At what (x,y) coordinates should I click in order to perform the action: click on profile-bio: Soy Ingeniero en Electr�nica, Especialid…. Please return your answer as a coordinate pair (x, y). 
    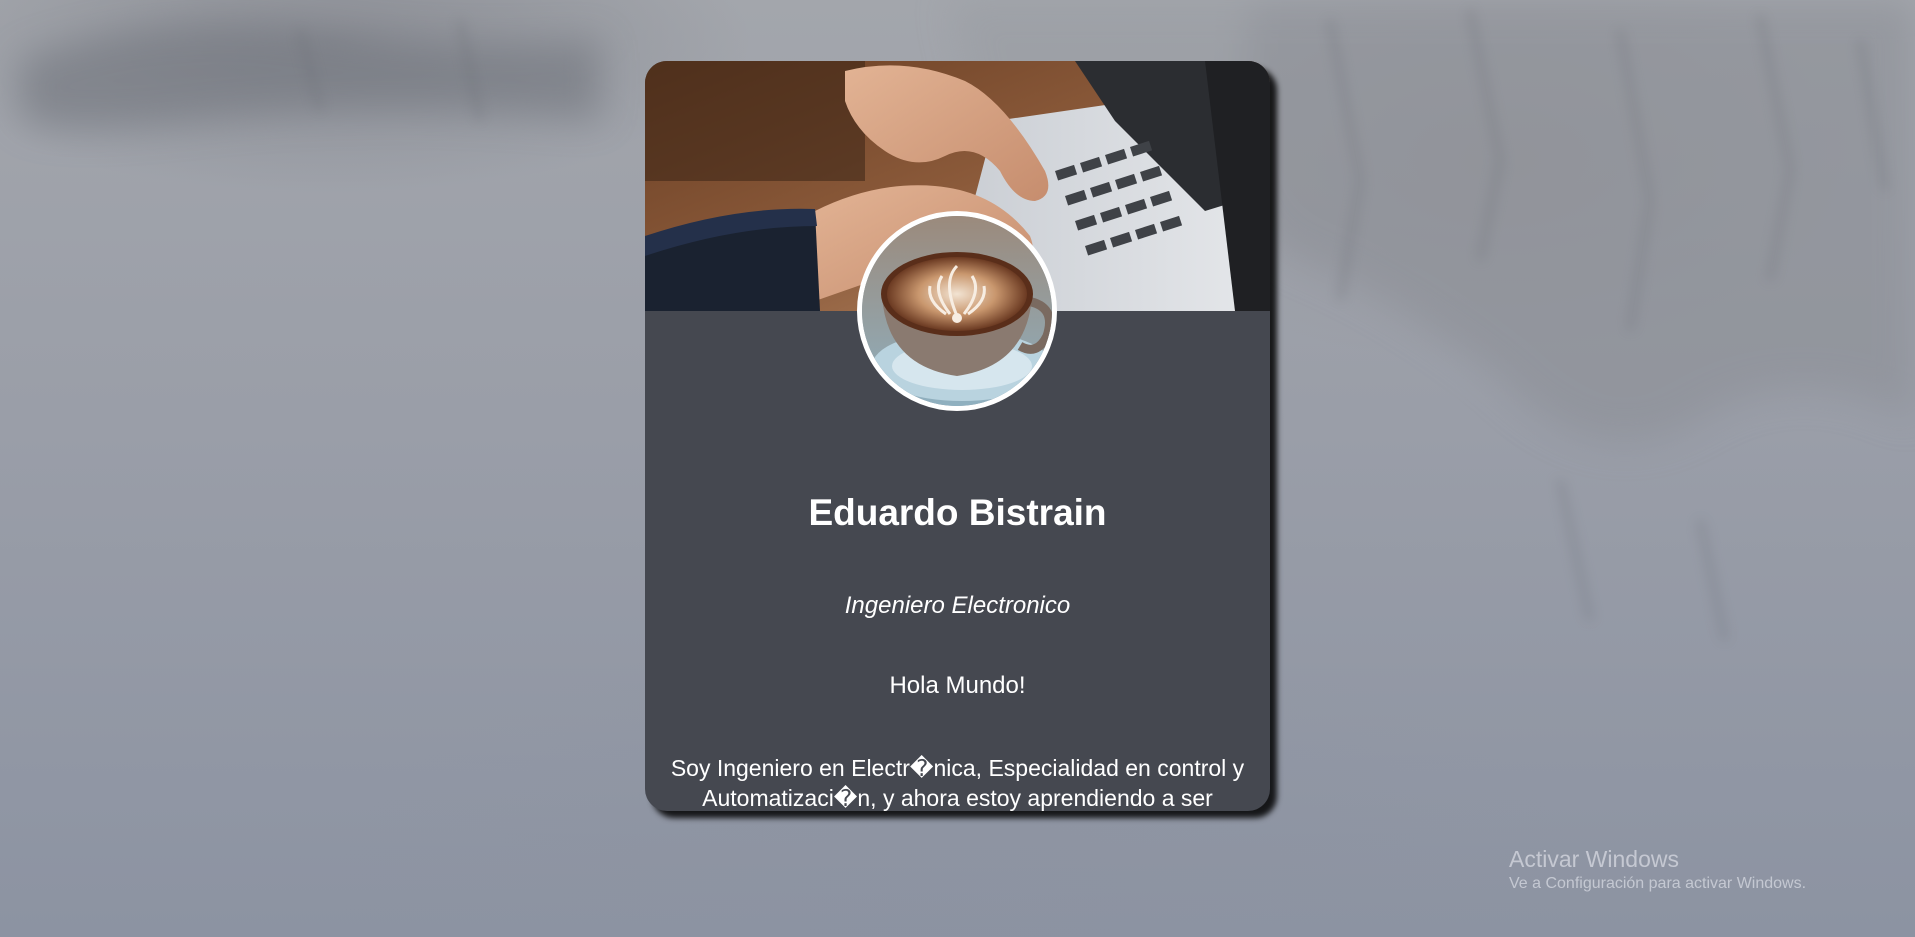
    Looking at the image, I should click on (957, 783).